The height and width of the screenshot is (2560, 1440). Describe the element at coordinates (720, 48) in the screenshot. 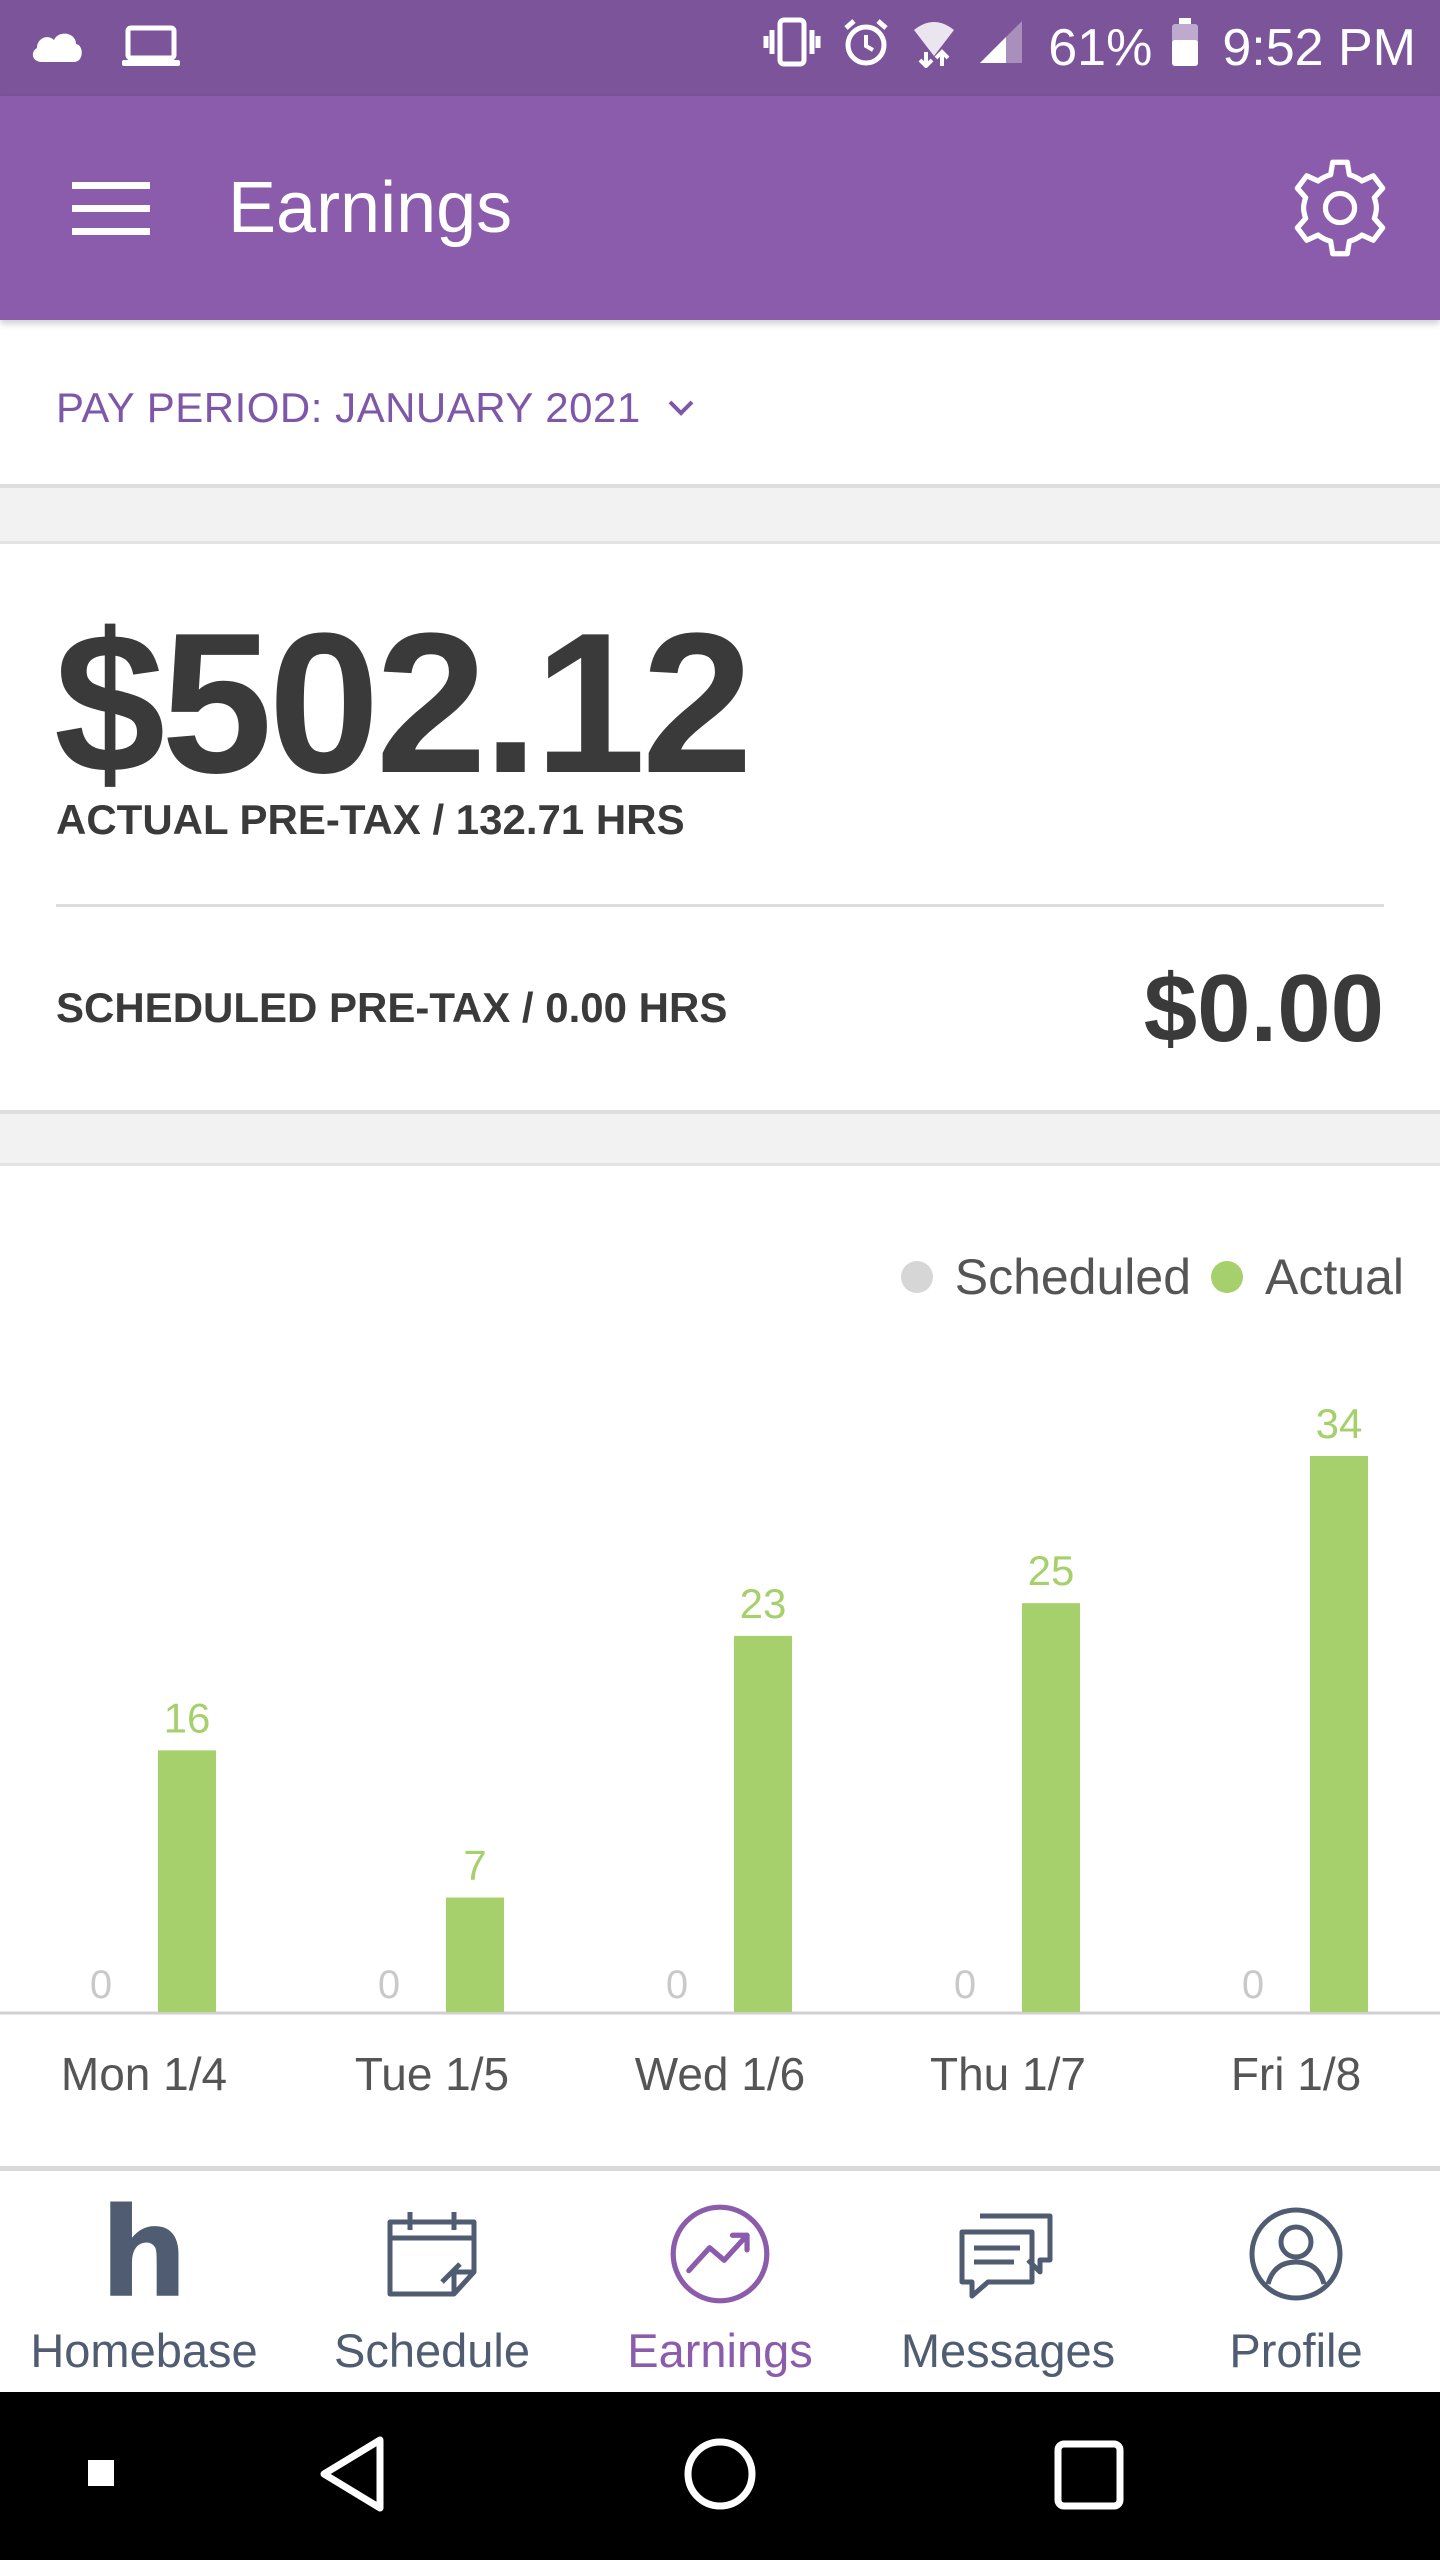

I see `status-bar: 61% 9:52 PM` at that location.